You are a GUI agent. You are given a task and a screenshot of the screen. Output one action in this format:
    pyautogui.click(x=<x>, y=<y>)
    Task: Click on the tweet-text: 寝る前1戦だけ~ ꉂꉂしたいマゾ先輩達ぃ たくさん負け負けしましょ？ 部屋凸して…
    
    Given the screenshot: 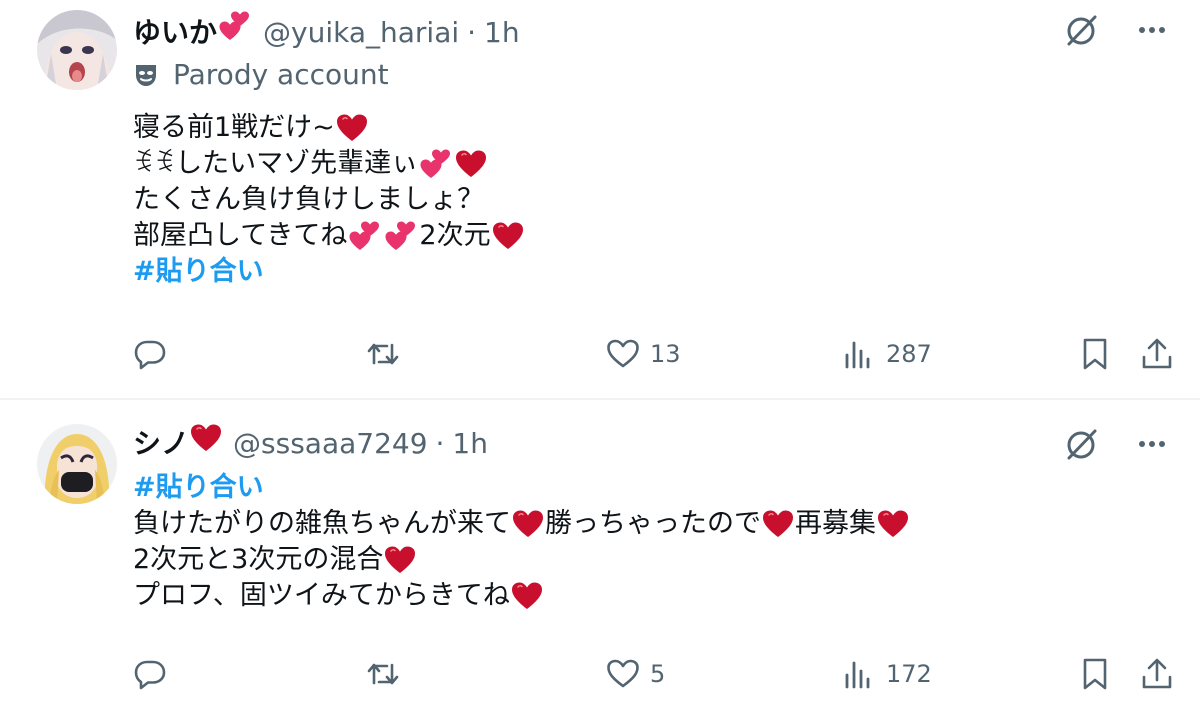 What is the action you would take?
    pyautogui.click(x=329, y=200)
    